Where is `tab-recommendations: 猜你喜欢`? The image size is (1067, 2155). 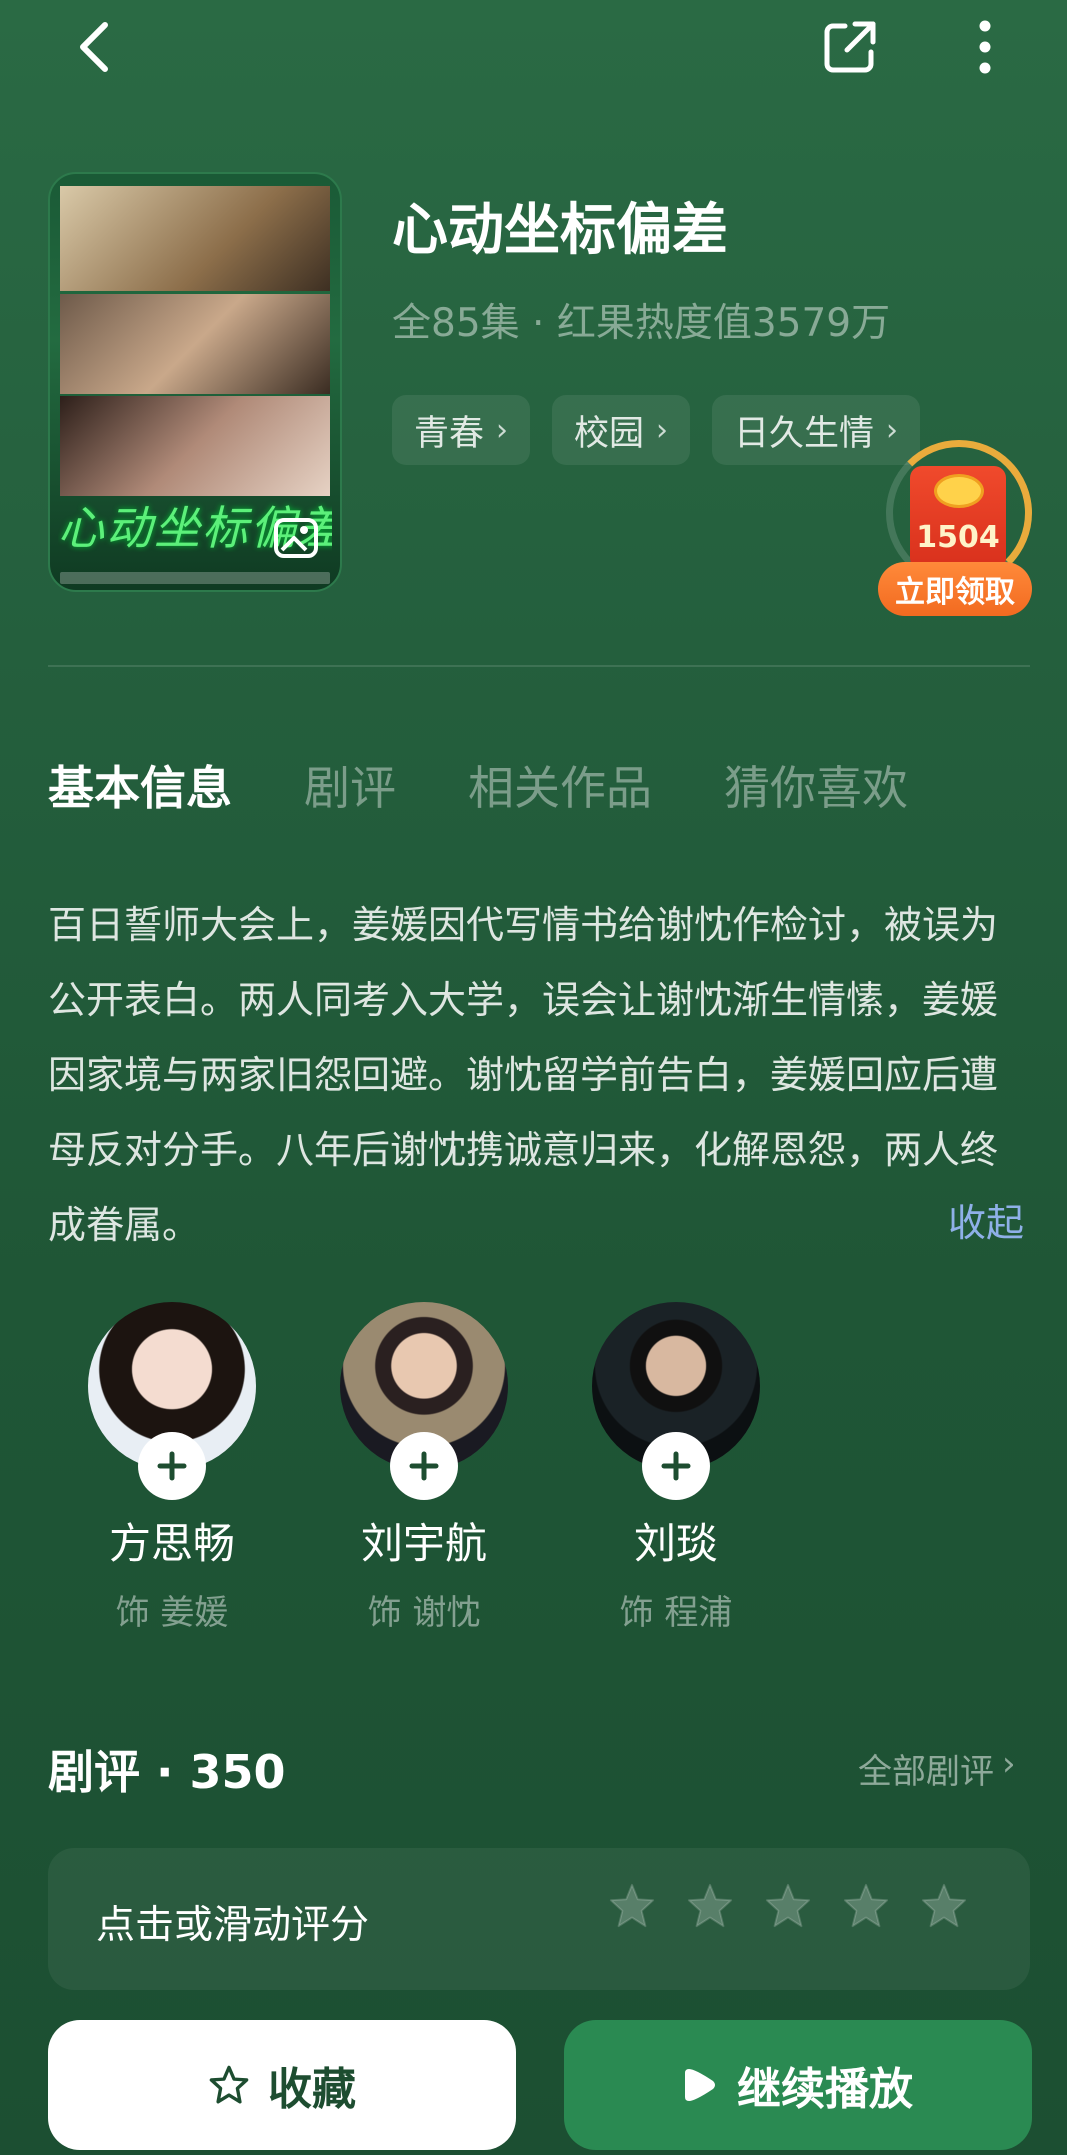
tab-recommendations: 猜你喜欢 is located at coordinates (816, 785).